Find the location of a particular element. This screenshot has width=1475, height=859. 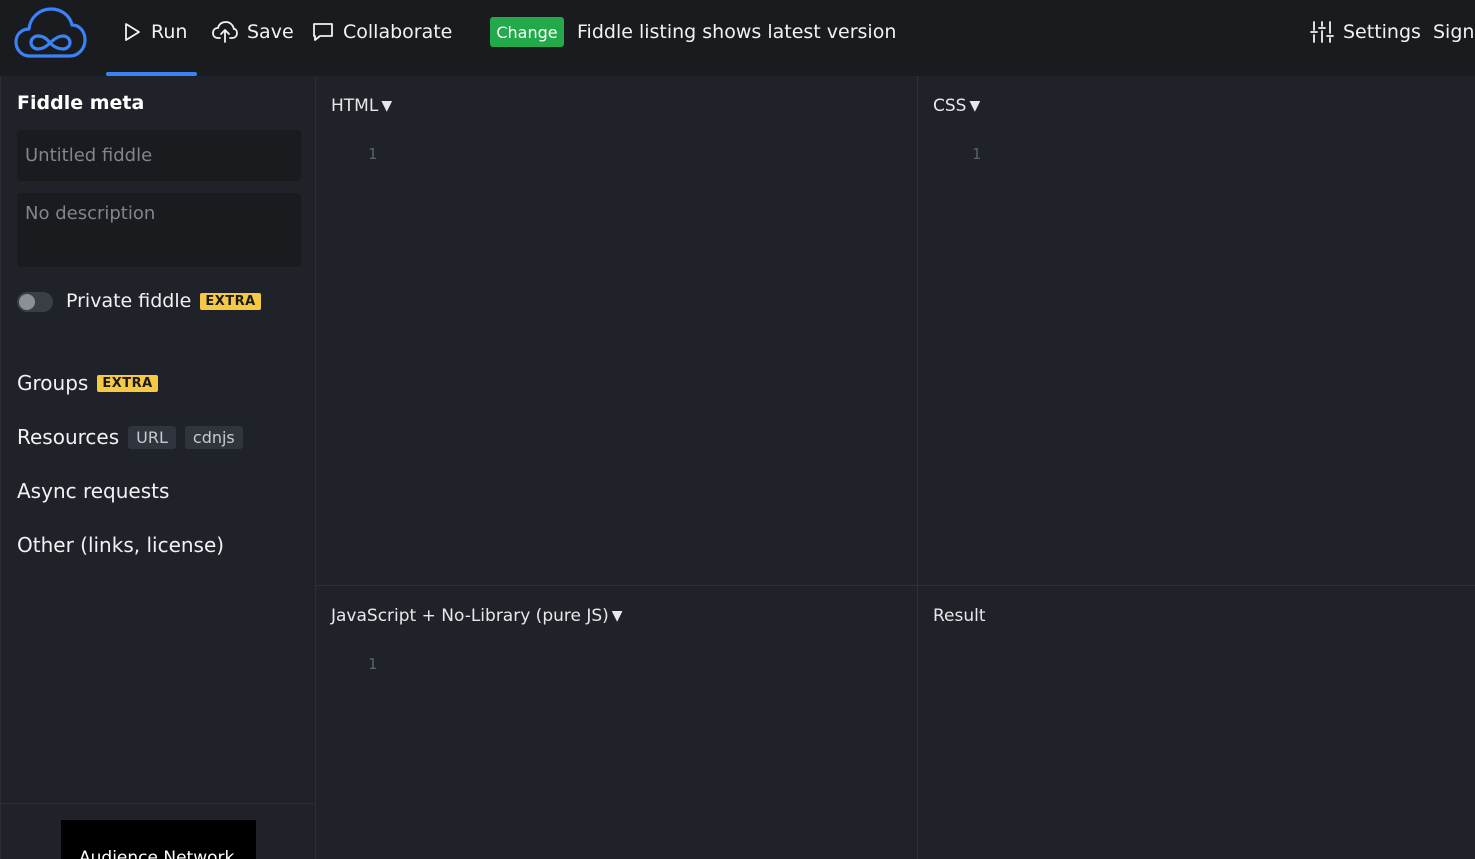

sign-label: Sign is located at coordinates (1454, 32).